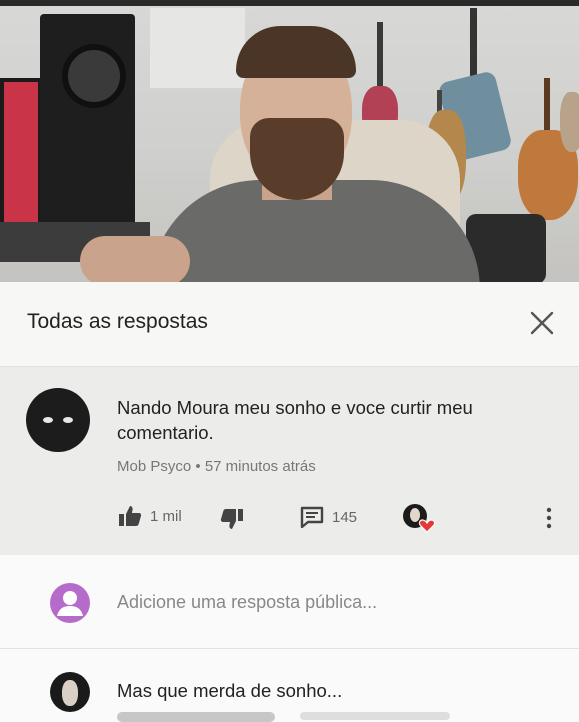 Image resolution: width=579 pixels, height=722 pixels. I want to click on reply-author-avatar, so click(70, 692).